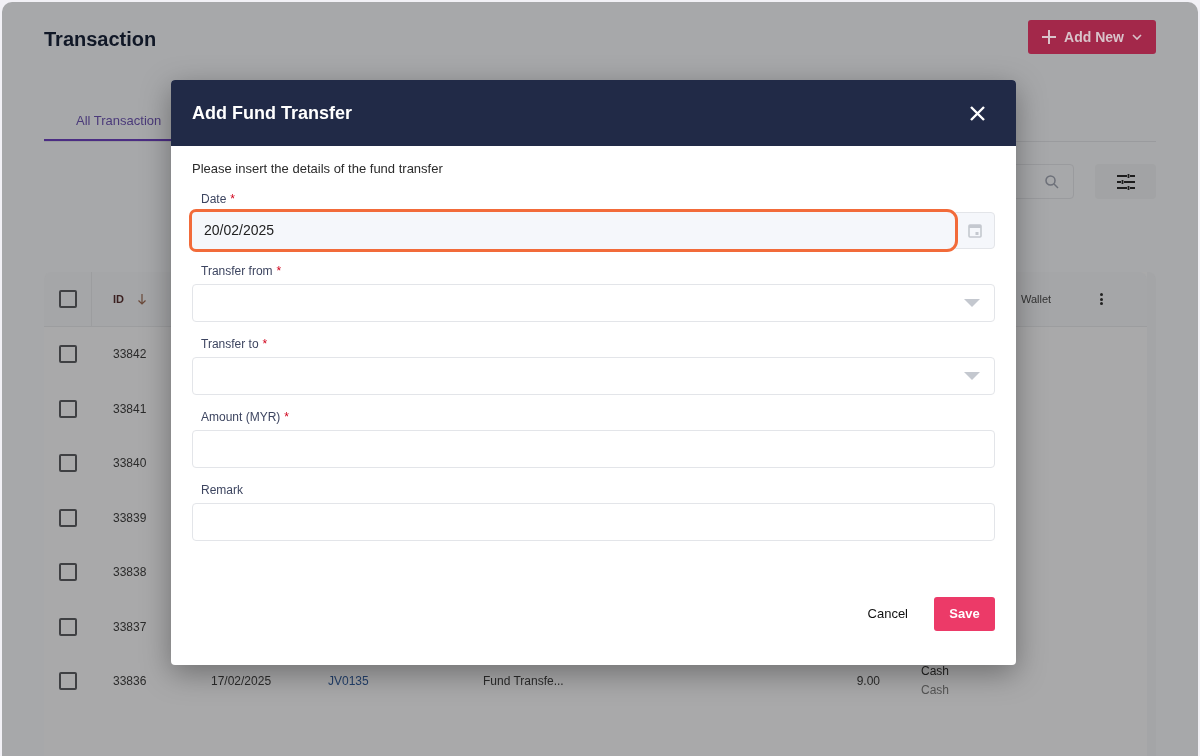 This screenshot has height=756, width=1200. Describe the element at coordinates (1137, 37) in the screenshot. I see `chevron-down-icon` at that location.